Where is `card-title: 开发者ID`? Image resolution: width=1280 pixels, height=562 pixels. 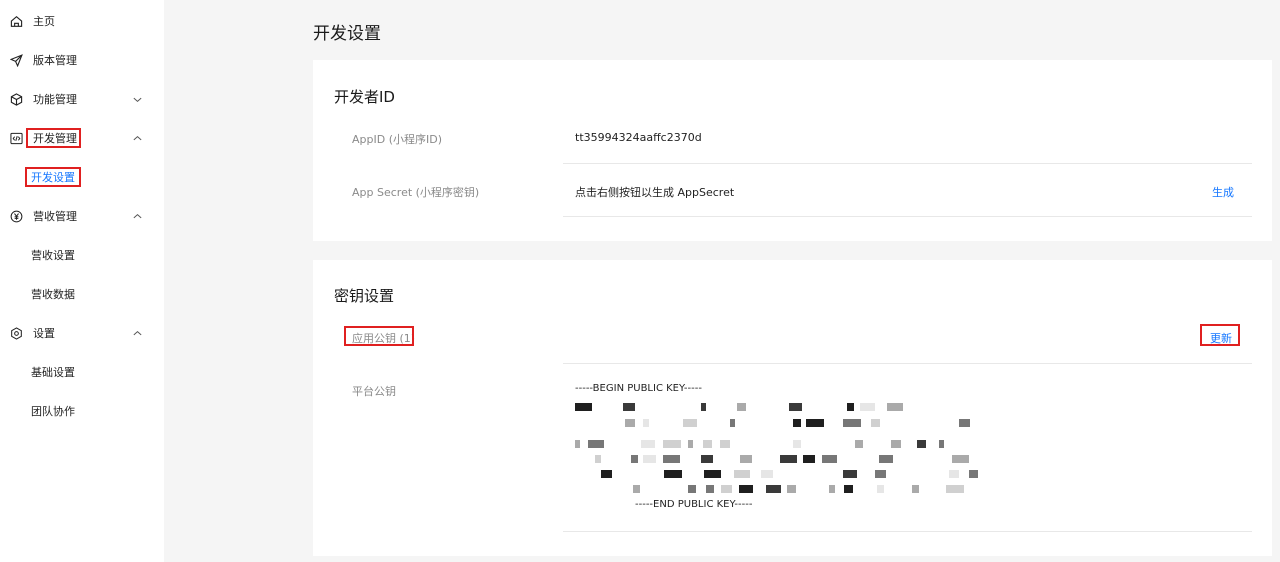
card-title: 开发者ID is located at coordinates (364, 97).